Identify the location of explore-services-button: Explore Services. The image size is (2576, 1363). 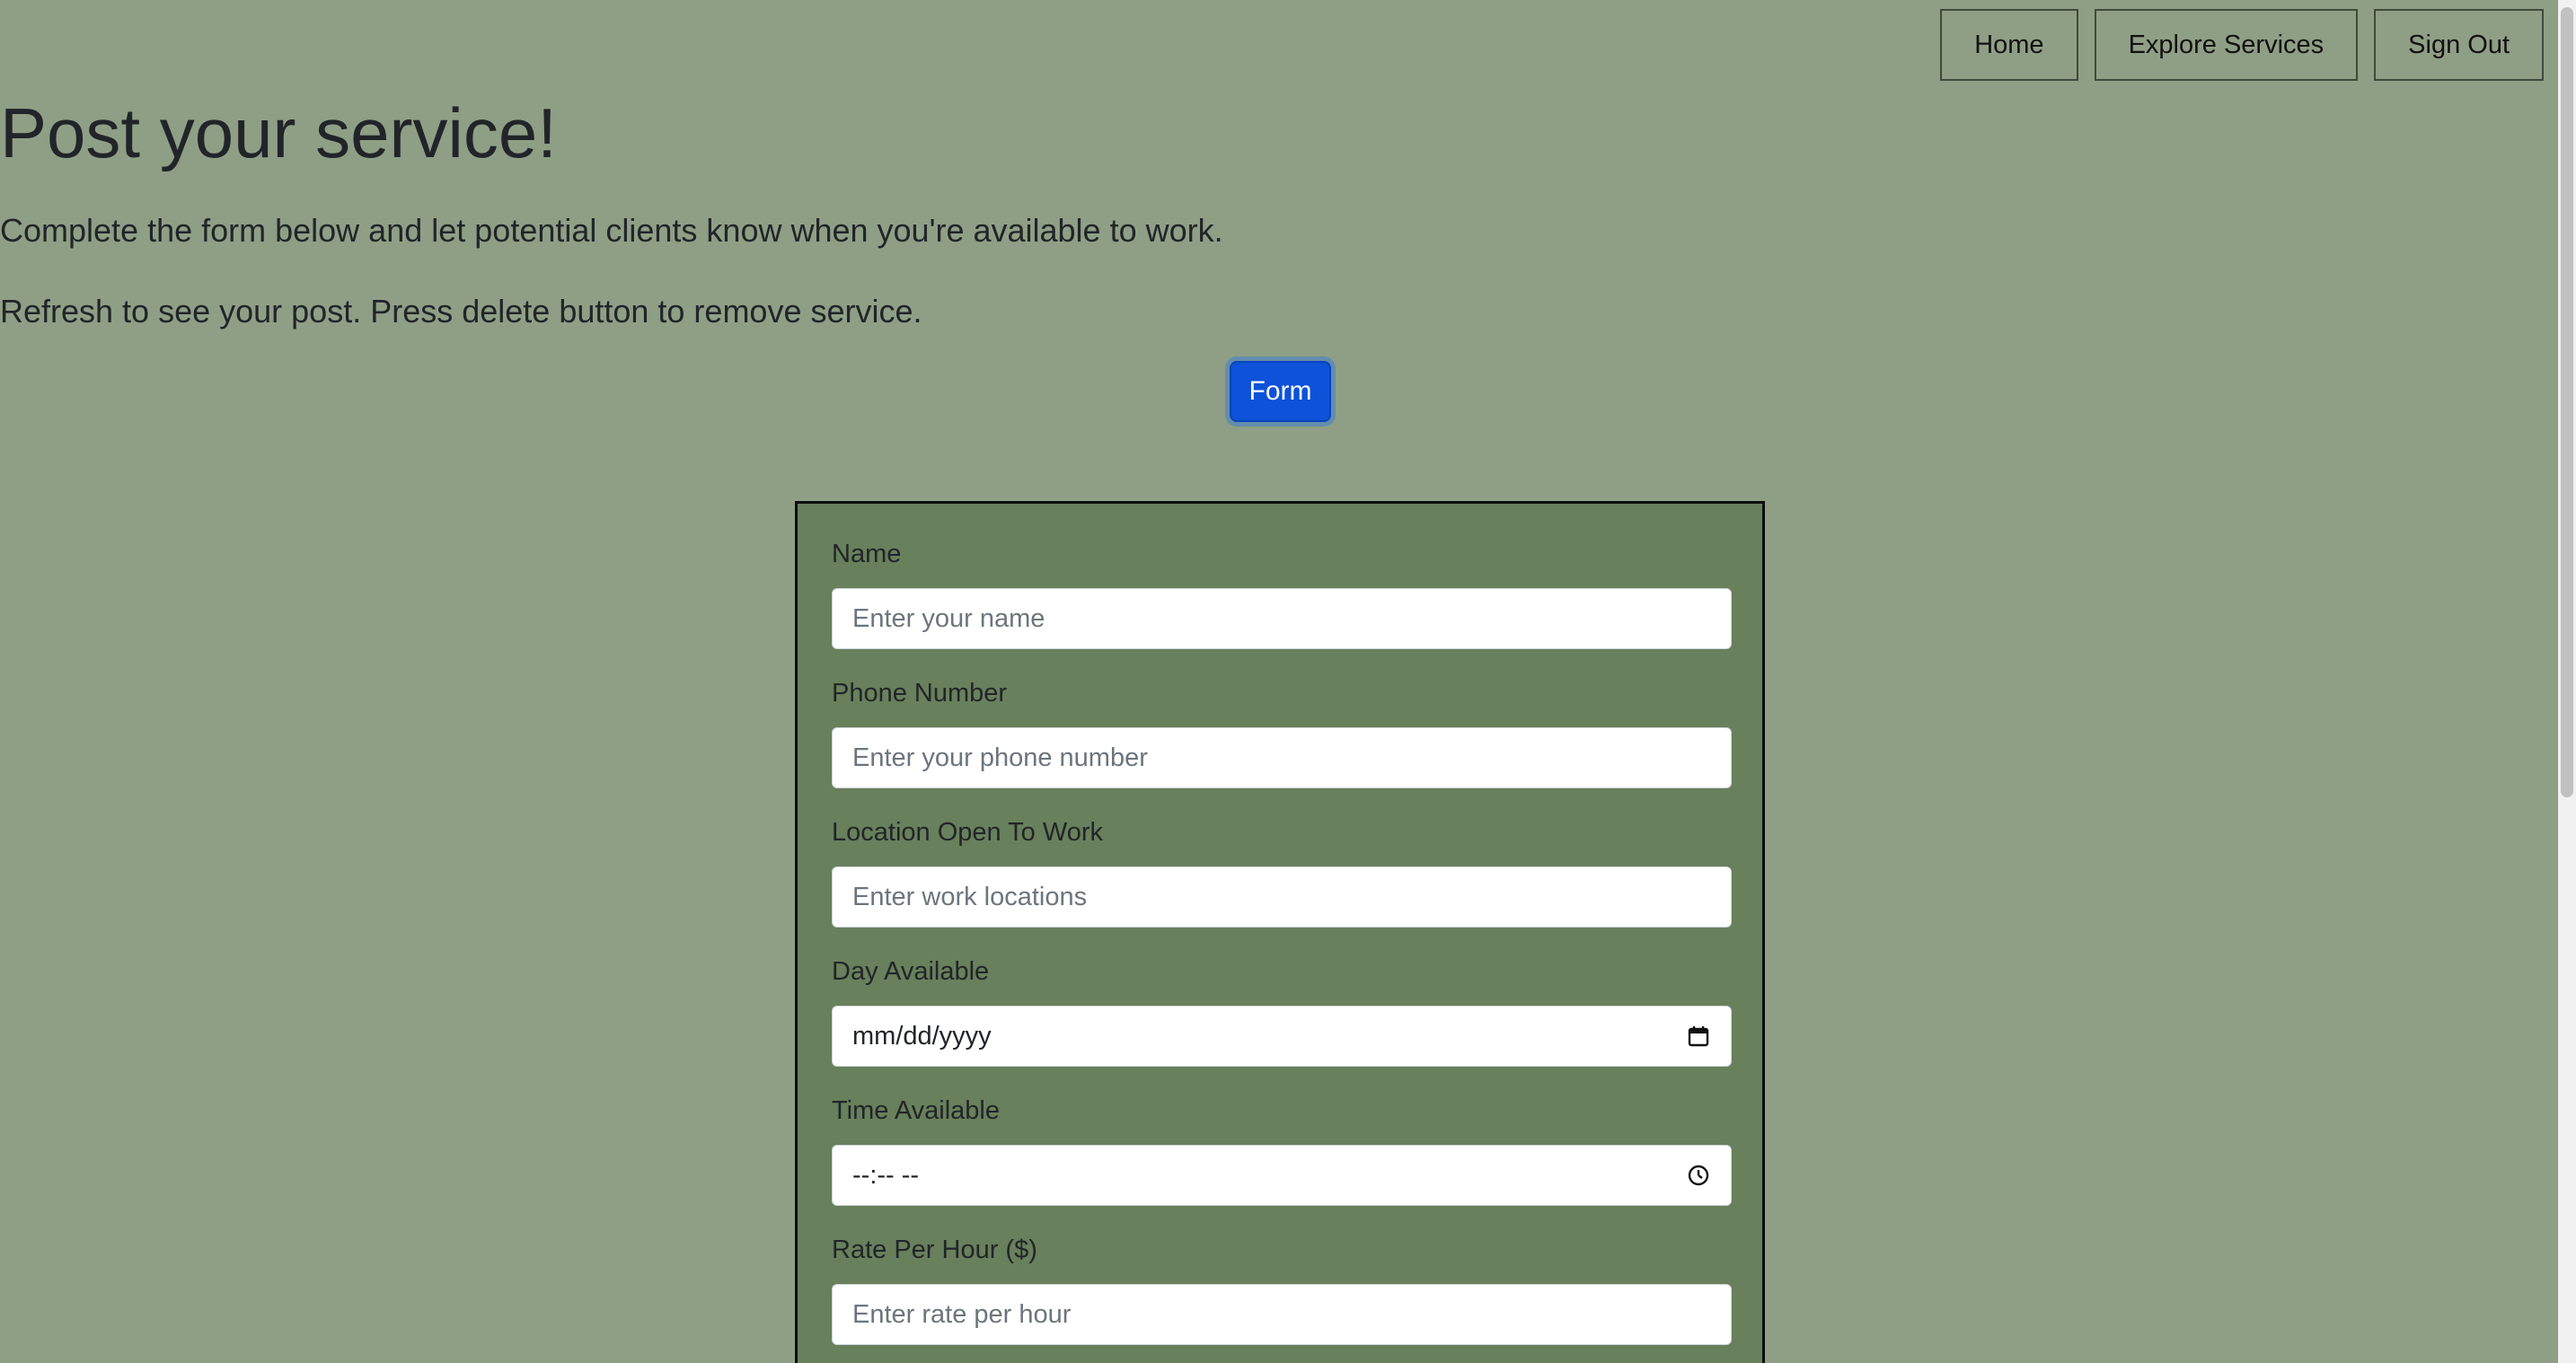
(2226, 45).